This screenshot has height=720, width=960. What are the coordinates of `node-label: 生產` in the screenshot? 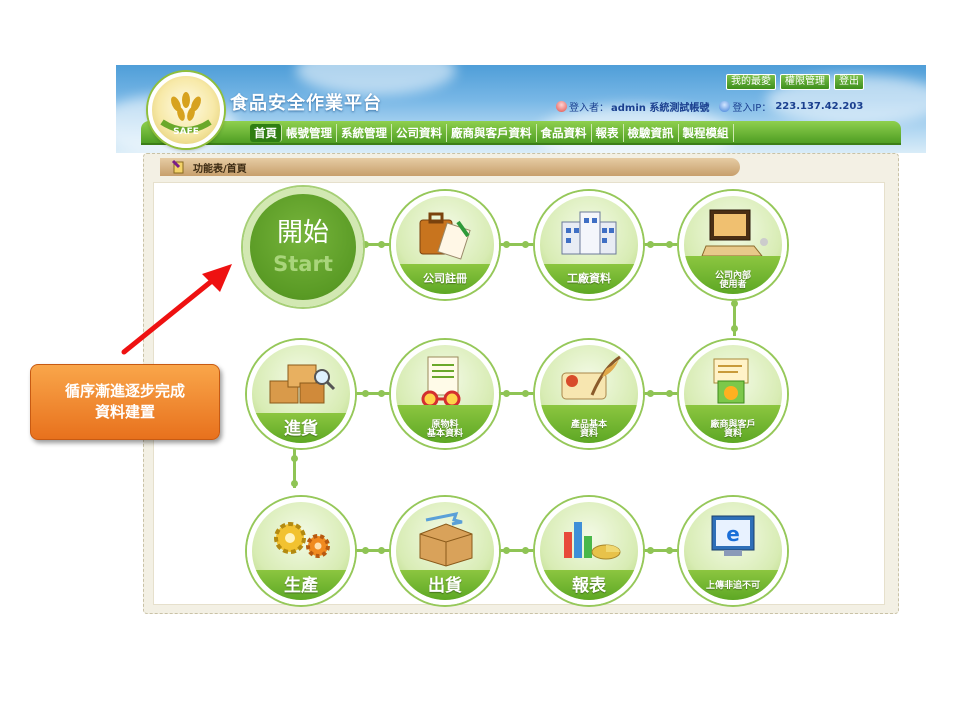 It's located at (301, 586).